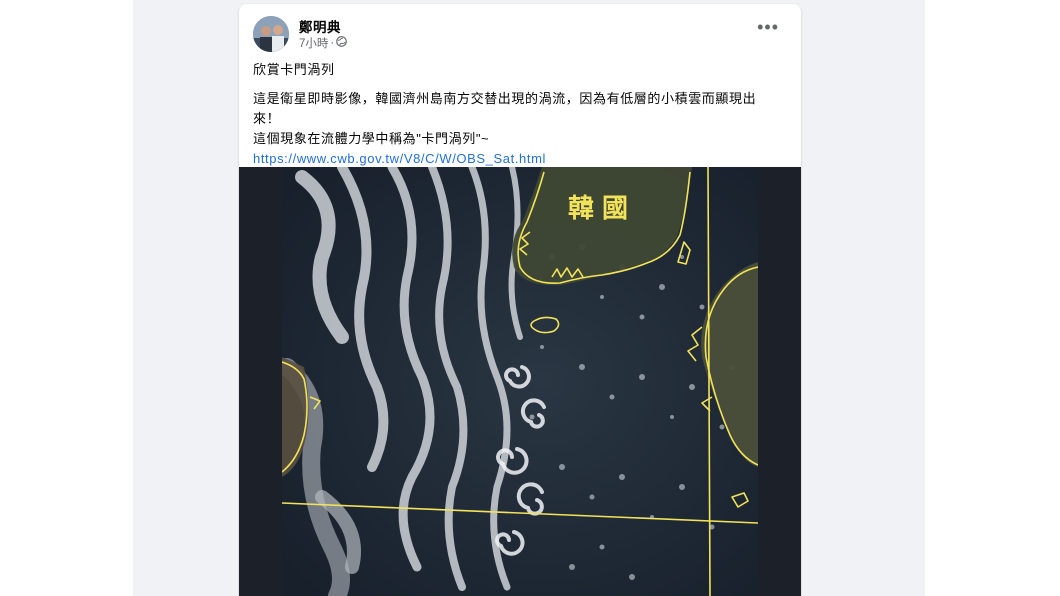 Image resolution: width=1060 pixels, height=596 pixels. Describe the element at coordinates (320, 26) in the screenshot. I see `author-name: 鄭明典` at that location.